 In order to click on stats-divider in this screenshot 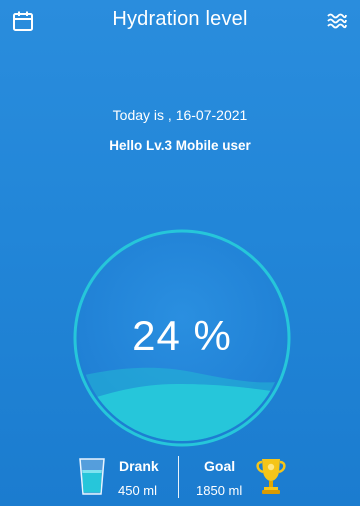, I will do `click(178, 477)`.